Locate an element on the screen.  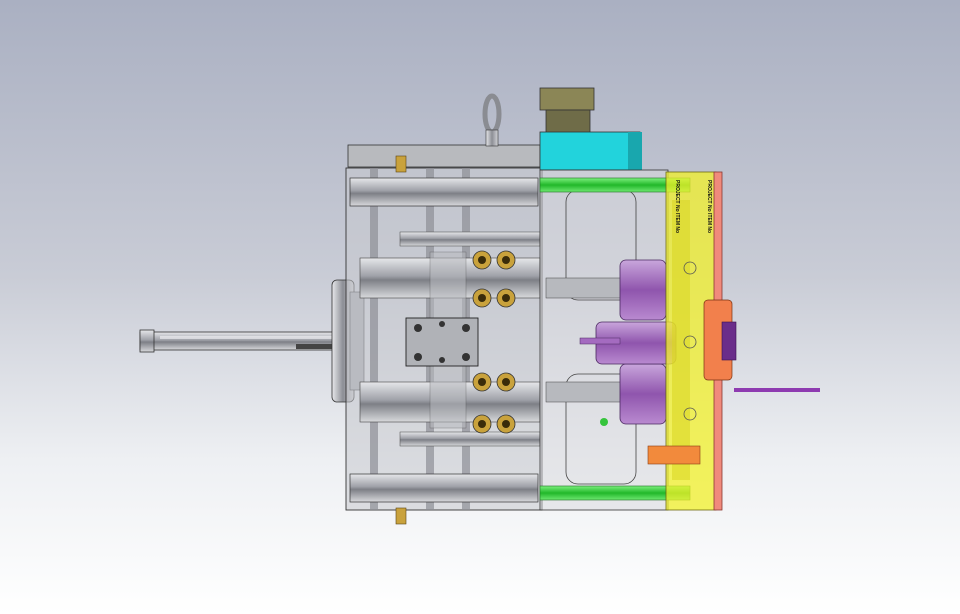
ejector-rod is located at coordinates (240, 341).